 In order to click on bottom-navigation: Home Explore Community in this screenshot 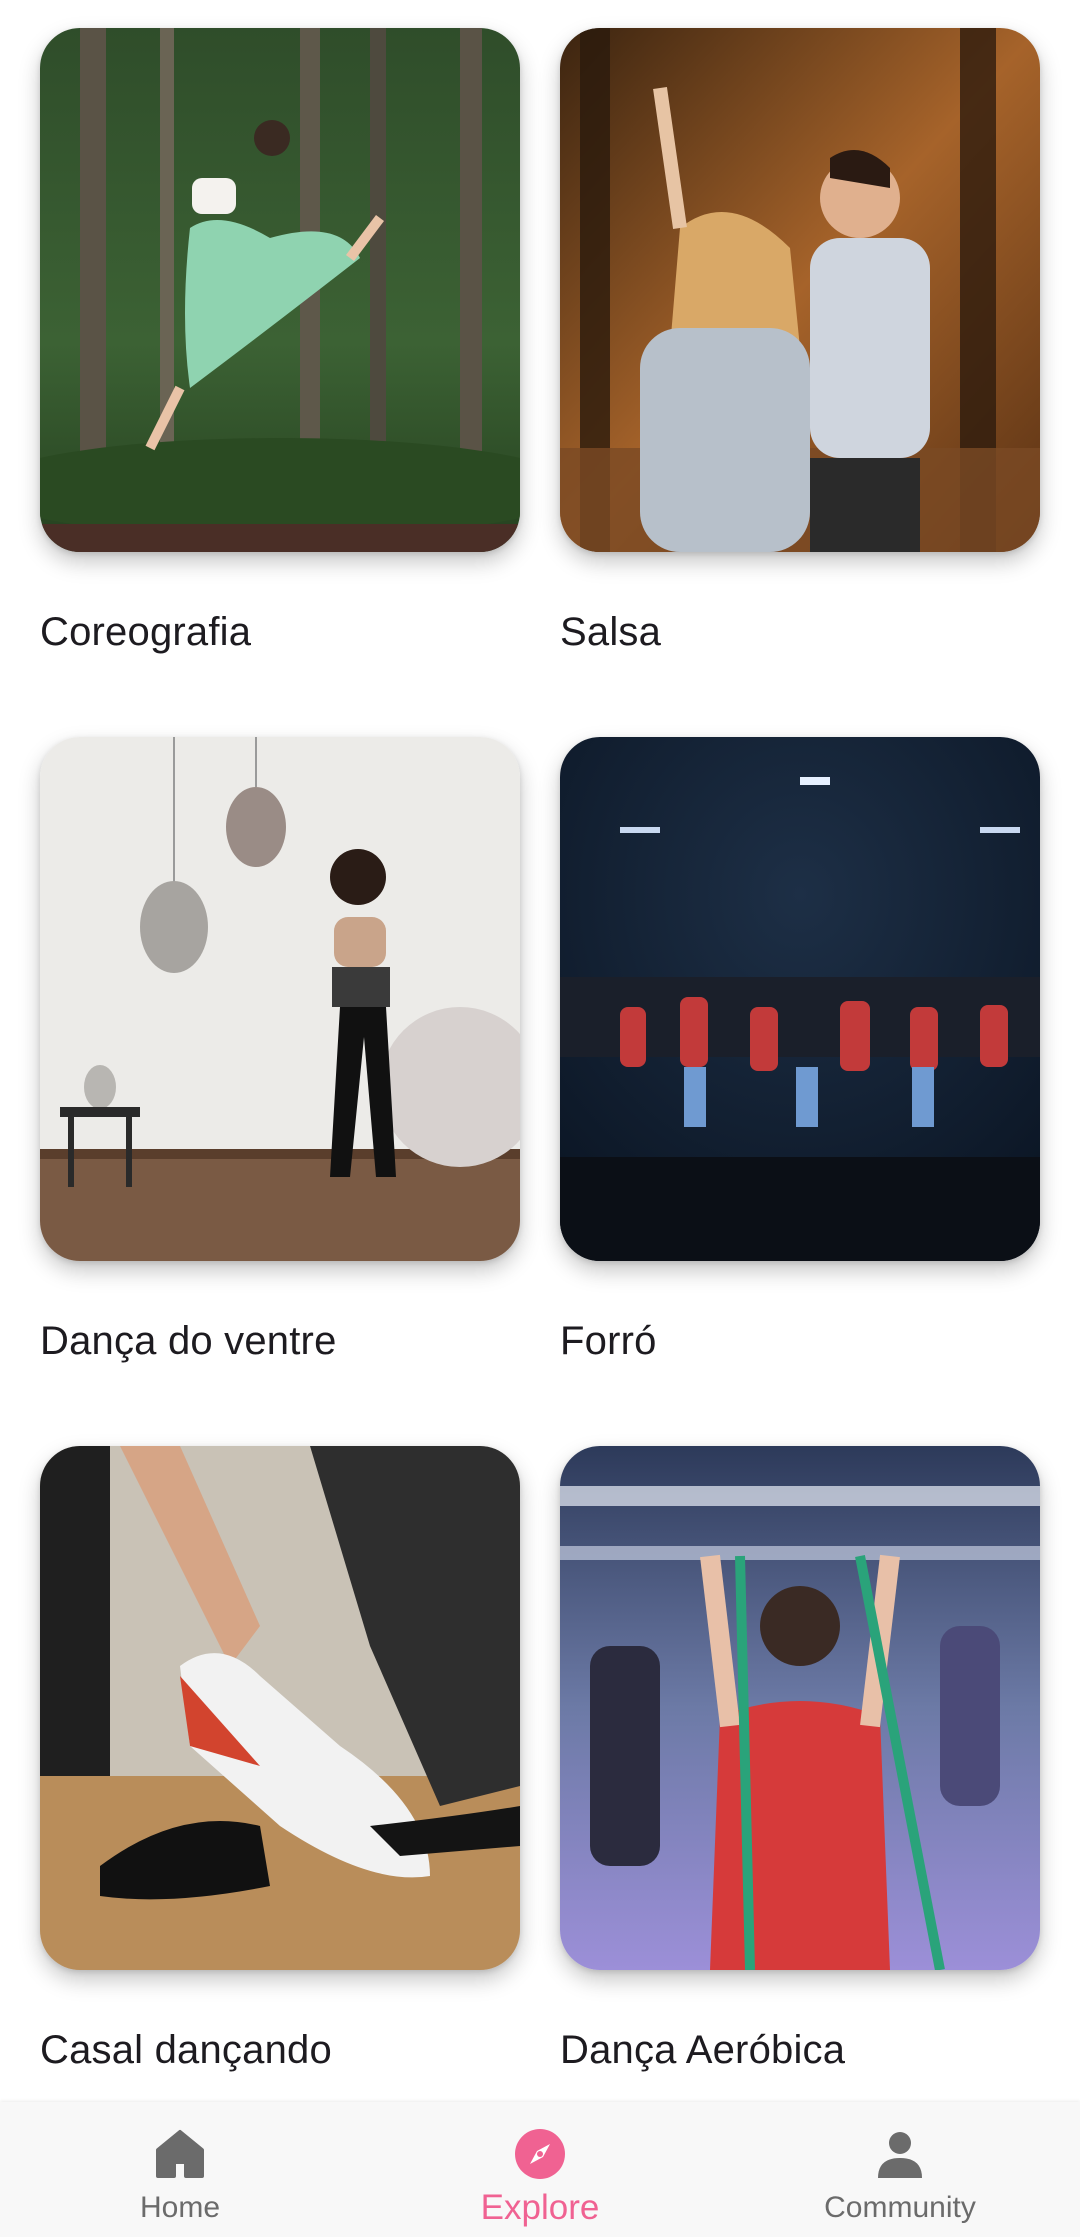, I will do `click(540, 2169)`.